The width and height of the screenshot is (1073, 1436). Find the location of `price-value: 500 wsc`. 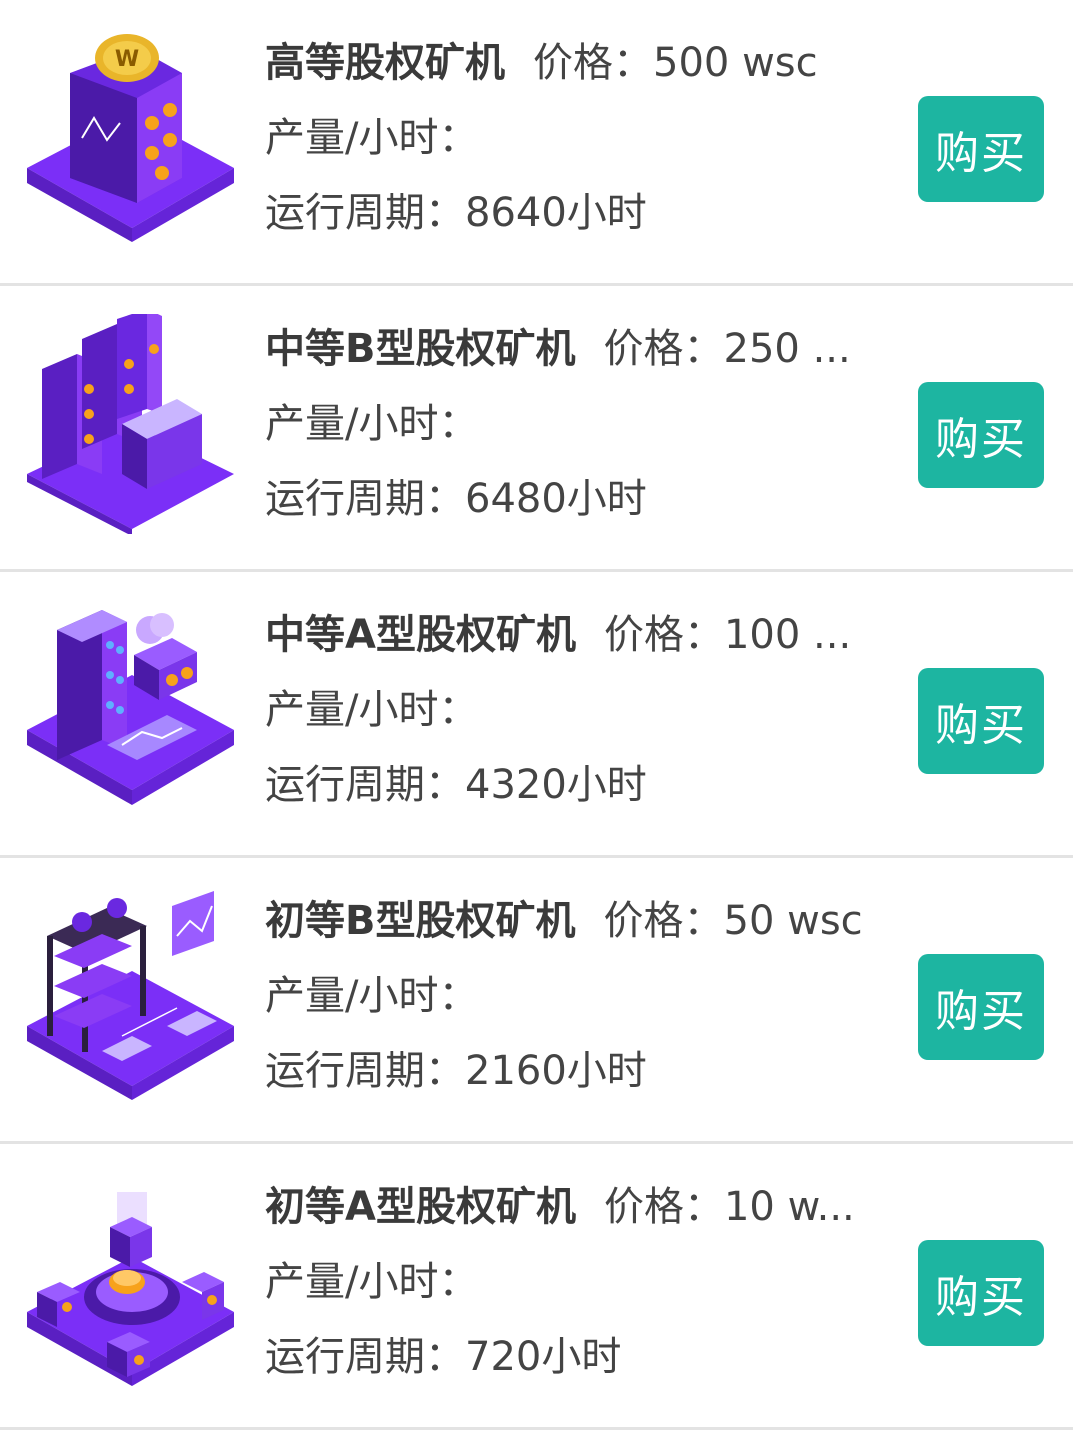

price-value: 500 wsc is located at coordinates (735, 63).